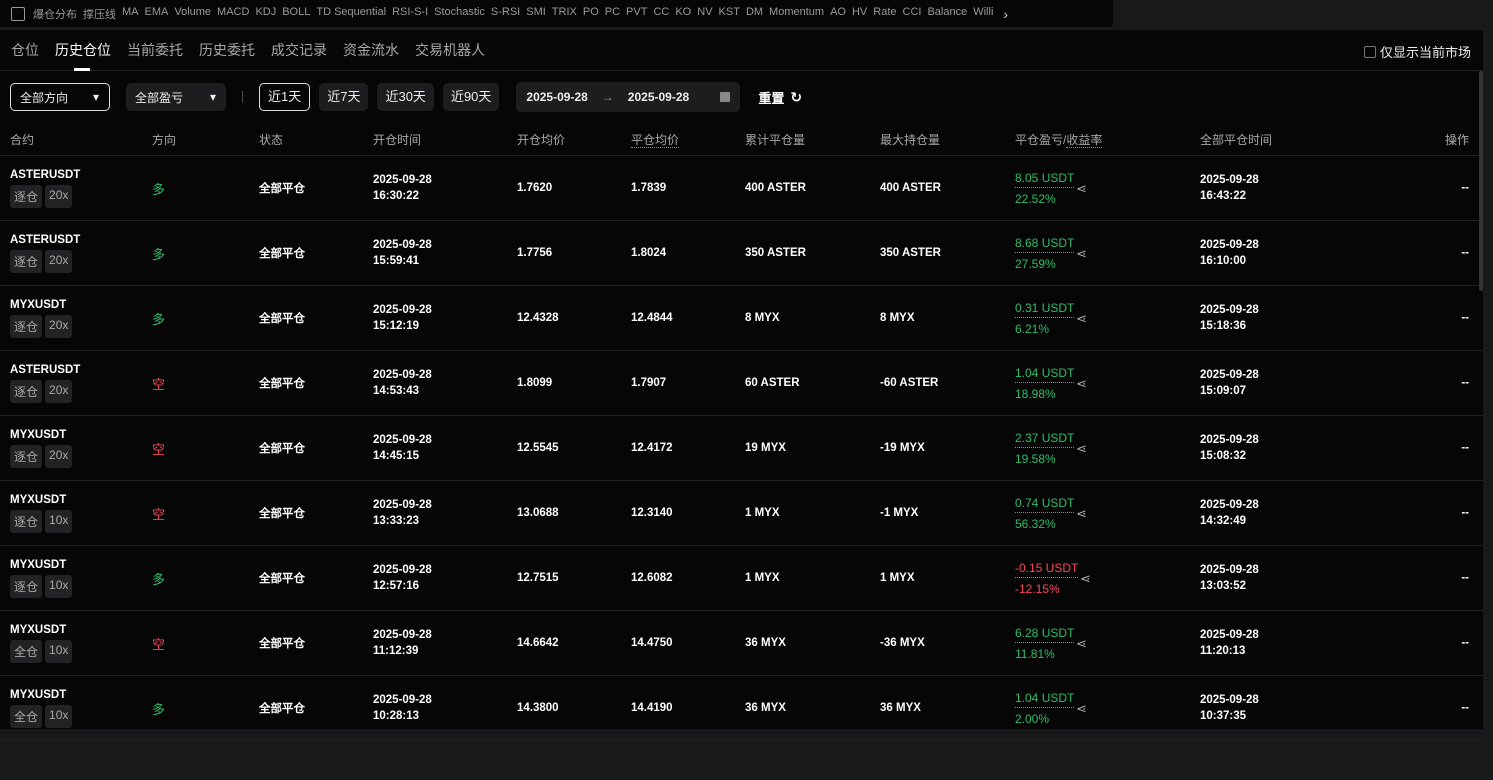  What do you see at coordinates (371, 50) in the screenshot?
I see `tab-item: 资金流水` at bounding box center [371, 50].